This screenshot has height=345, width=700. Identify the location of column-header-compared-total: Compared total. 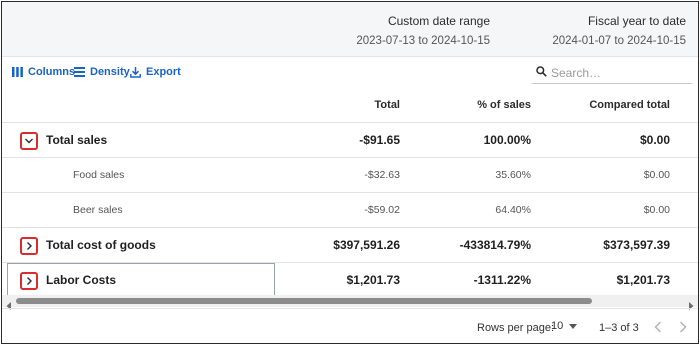
(629, 105).